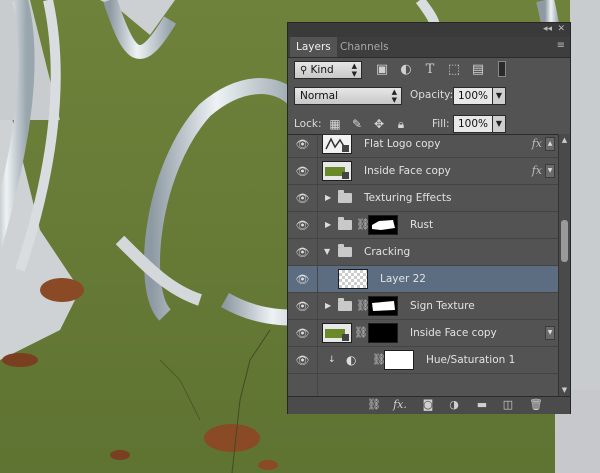  What do you see at coordinates (441, 124) in the screenshot?
I see `fill-label: Fill:` at bounding box center [441, 124].